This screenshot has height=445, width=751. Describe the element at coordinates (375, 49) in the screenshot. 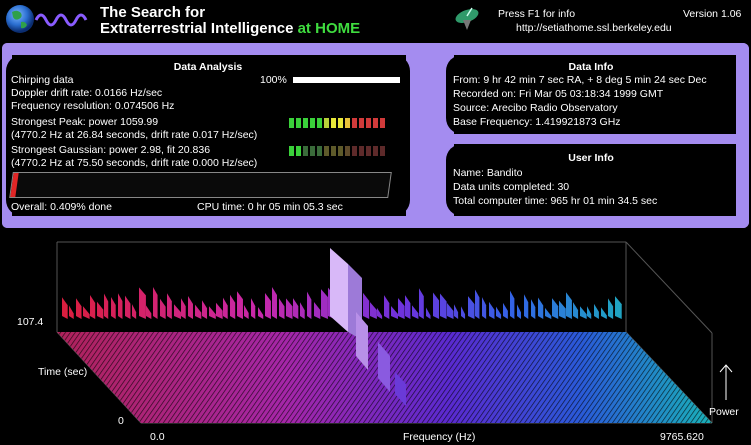

I see `frame-top-bar` at that location.